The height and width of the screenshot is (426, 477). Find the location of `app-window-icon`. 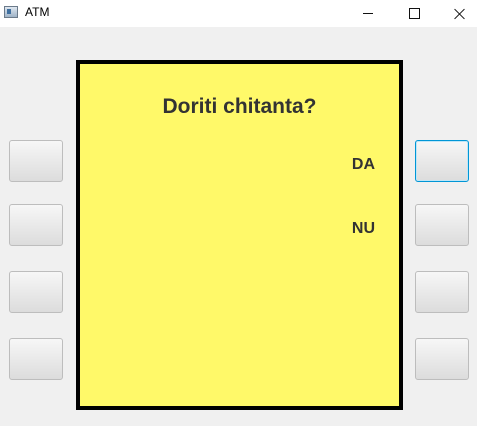

app-window-icon is located at coordinates (11, 12).